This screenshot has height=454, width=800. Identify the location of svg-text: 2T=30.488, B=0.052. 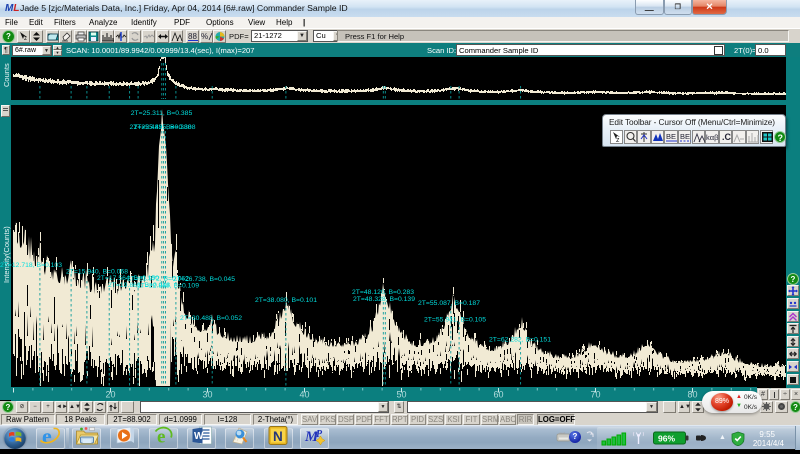
(211, 318).